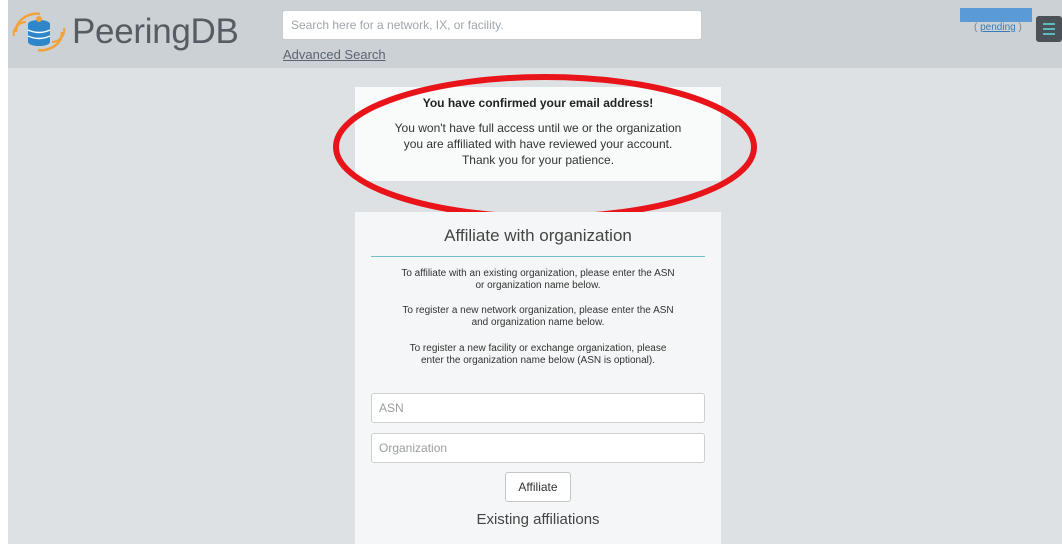  What do you see at coordinates (538, 160) in the screenshot?
I see `notice-line: Thank you for your patience.` at bounding box center [538, 160].